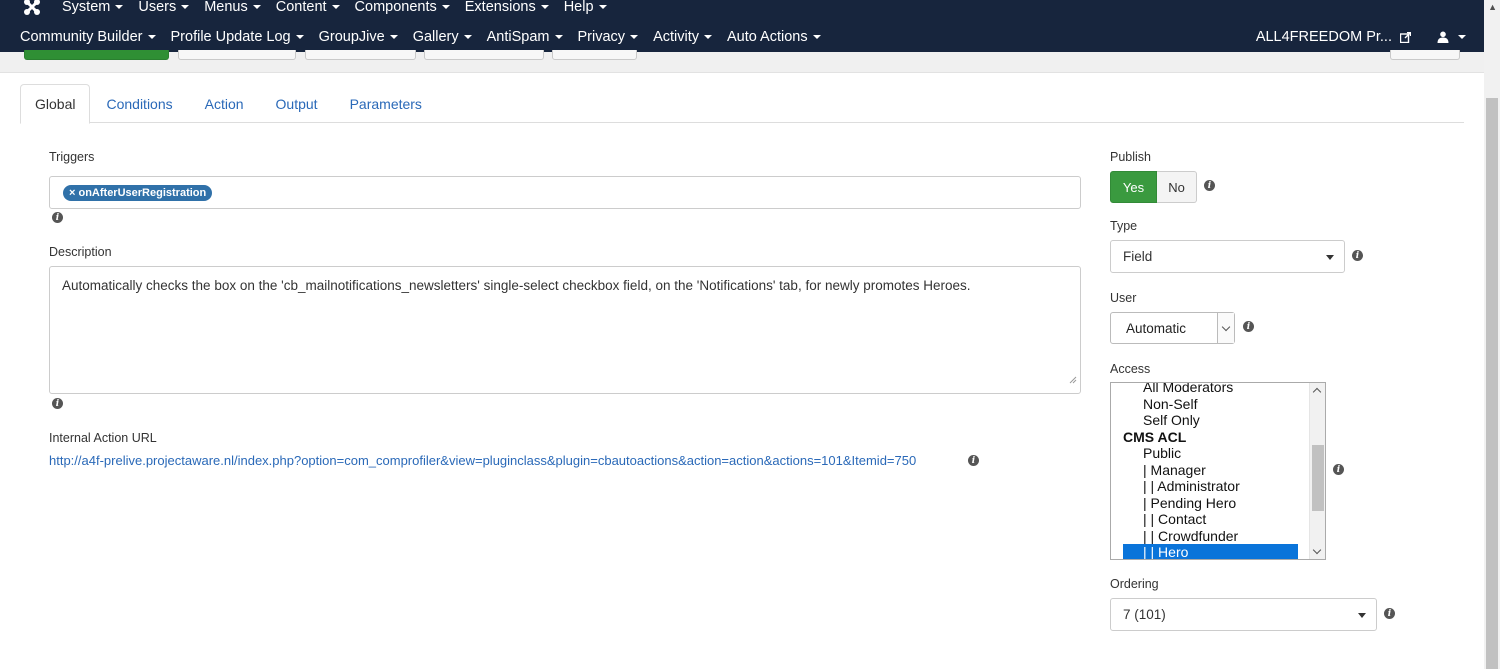 This screenshot has height=669, width=1500. I want to click on scroll-up-icon: ▲, so click(1492, 7).